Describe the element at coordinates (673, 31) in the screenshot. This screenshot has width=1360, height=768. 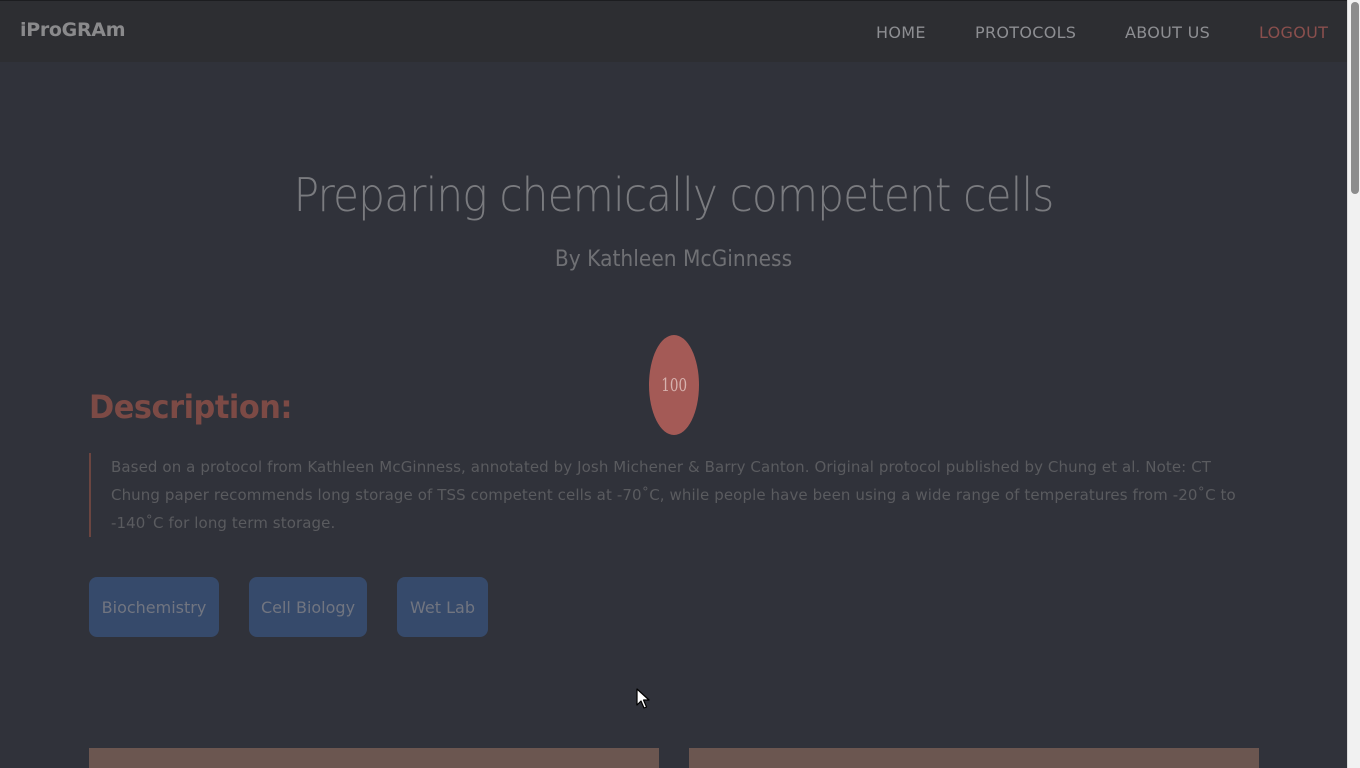
I see `top-navbar: iProGRAm HOME PROTOCOLS ABOUT US LOGOUT` at that location.